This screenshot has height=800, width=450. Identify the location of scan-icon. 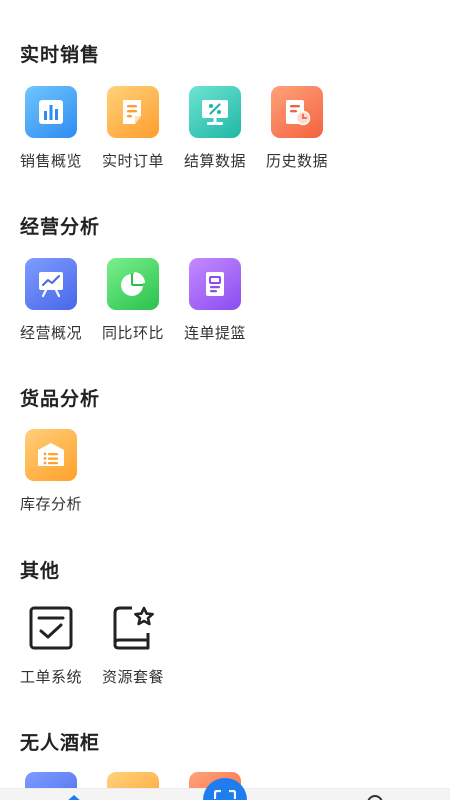
(225, 794).